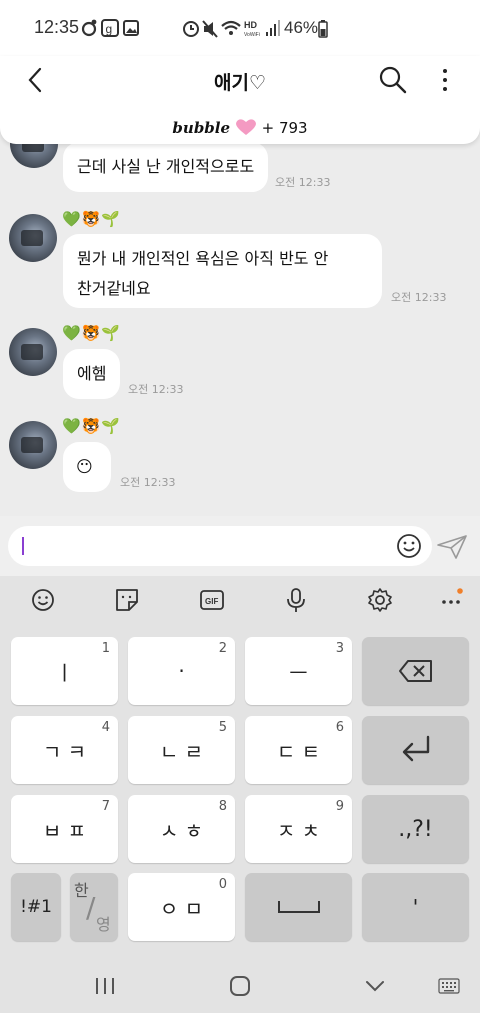  I want to click on space-icon, so click(299, 907).